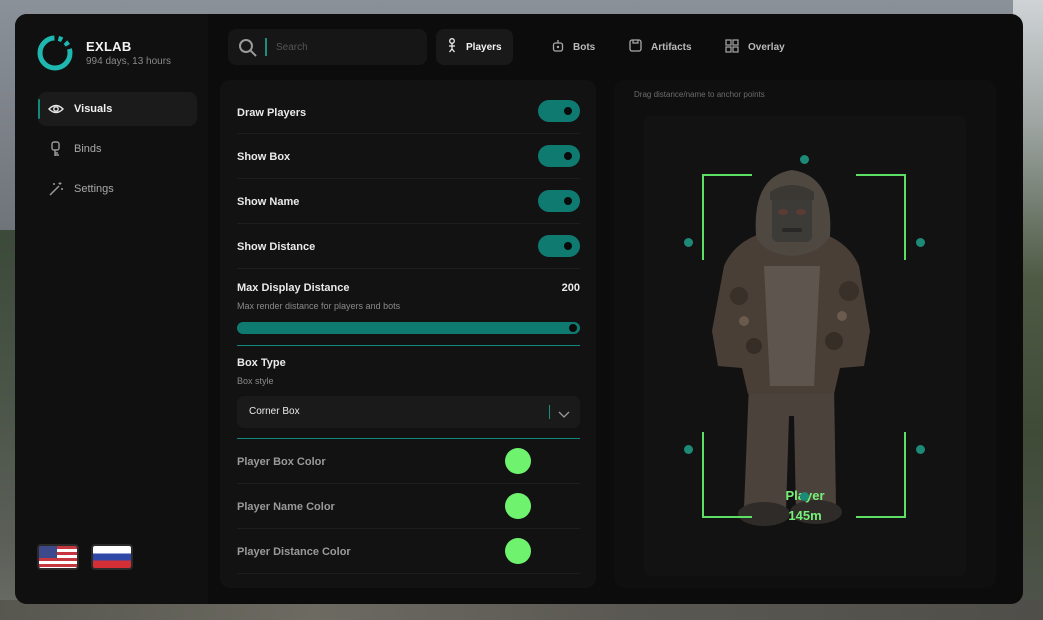  Describe the element at coordinates (408, 201) in the screenshot. I see `setting-show-name: Show Name` at that location.